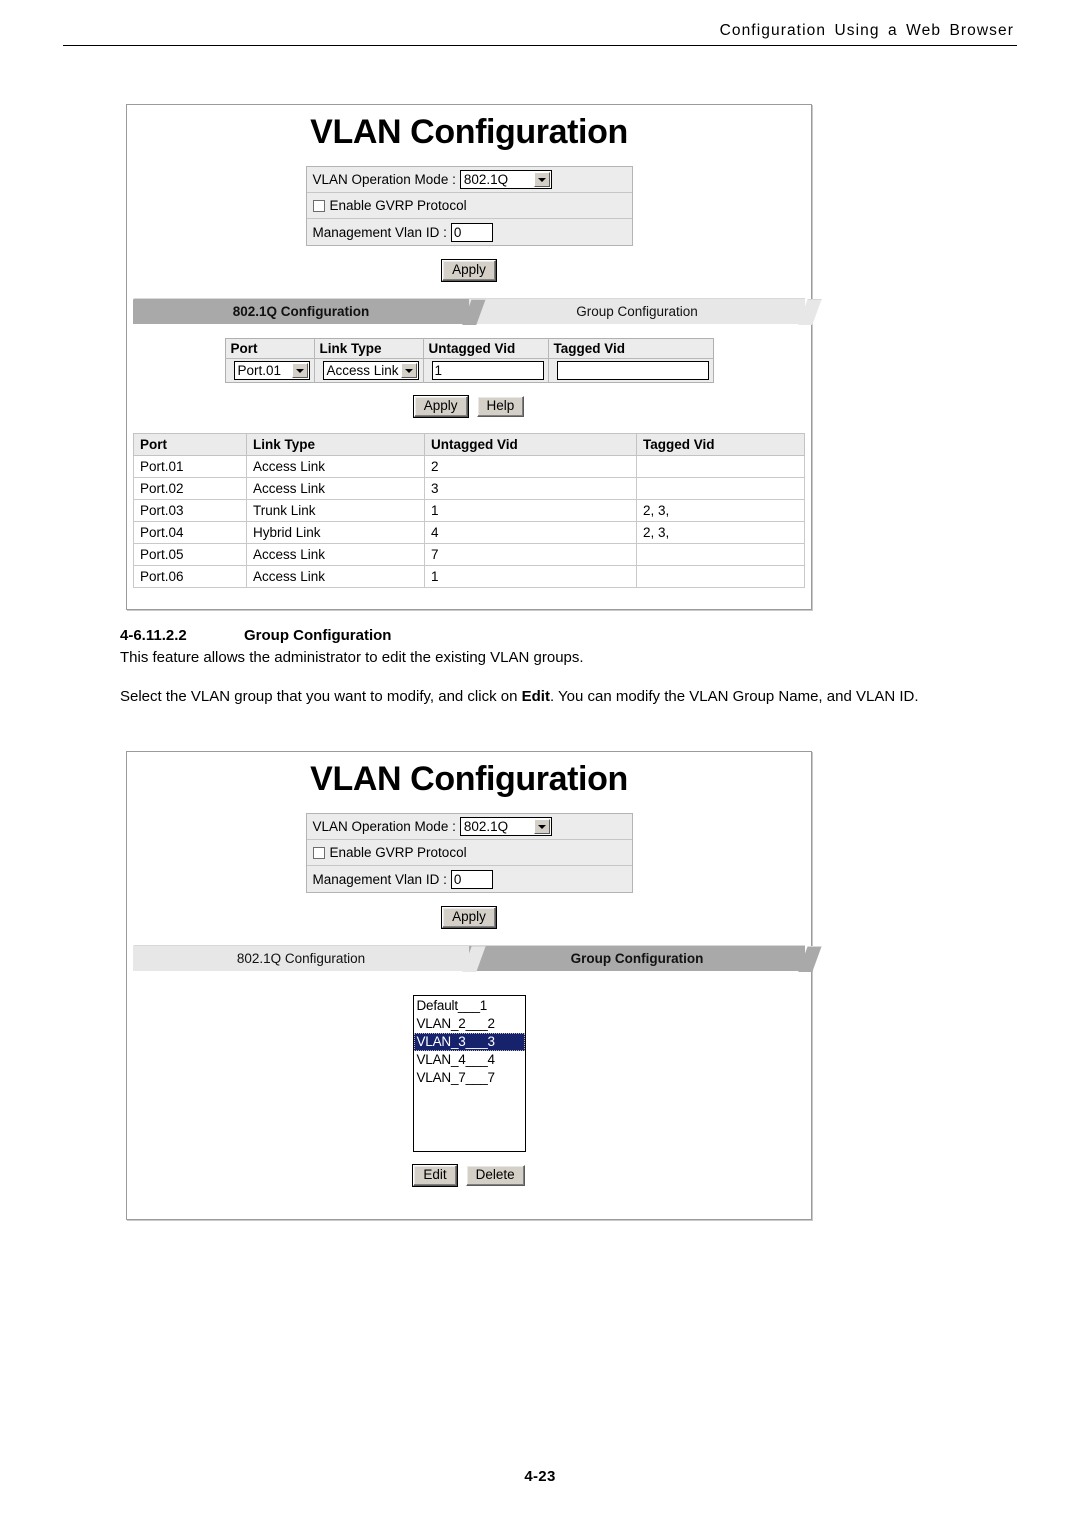 The image size is (1080, 1527). What do you see at coordinates (469, 1024) in the screenshot?
I see `list-item: VLAN_2___2` at bounding box center [469, 1024].